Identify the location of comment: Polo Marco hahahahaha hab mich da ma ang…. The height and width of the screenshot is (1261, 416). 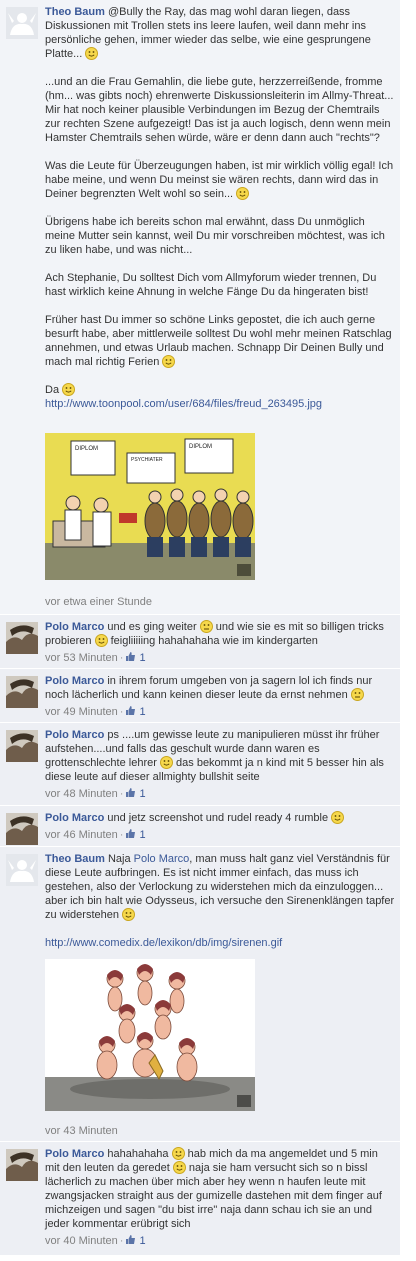
(200, 1199).